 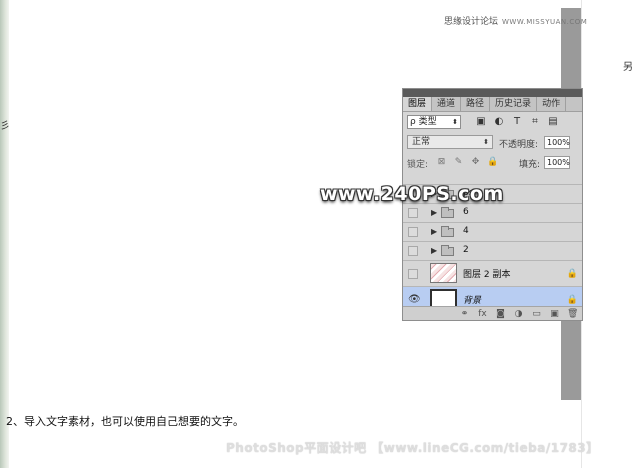 I want to click on lock-position-icon: ✥, so click(x=475, y=162).